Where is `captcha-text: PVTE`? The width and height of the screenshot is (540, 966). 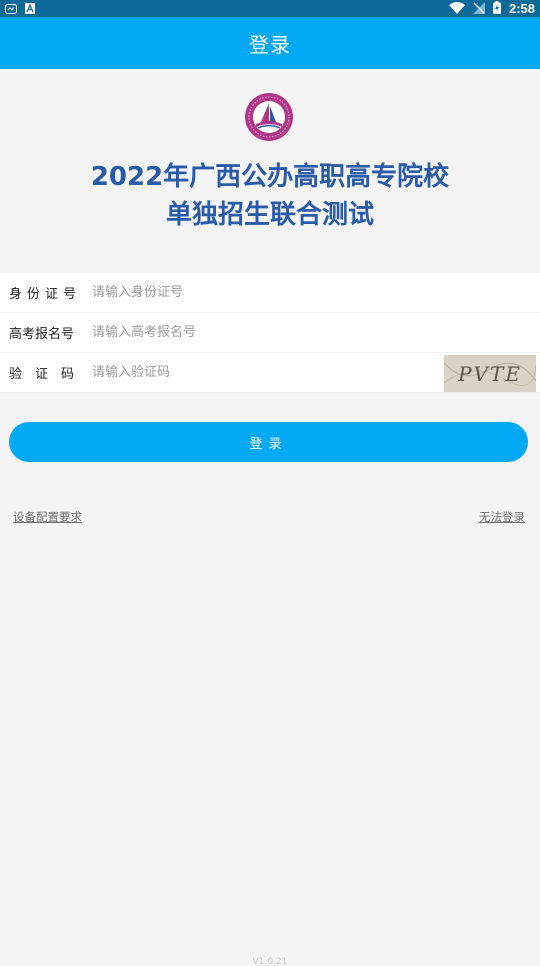 captcha-text: PVTE is located at coordinates (489, 374).